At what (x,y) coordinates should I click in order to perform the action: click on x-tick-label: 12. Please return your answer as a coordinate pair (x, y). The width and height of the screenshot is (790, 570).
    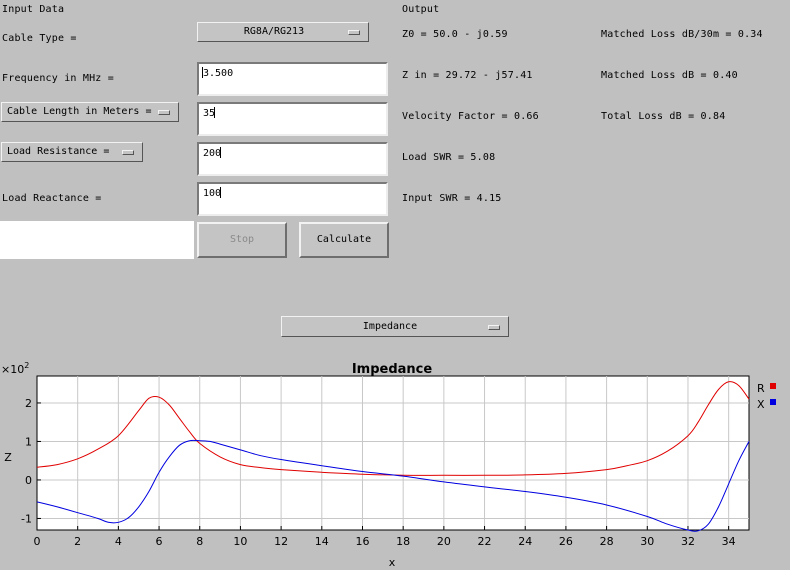
    Looking at the image, I should click on (281, 541).